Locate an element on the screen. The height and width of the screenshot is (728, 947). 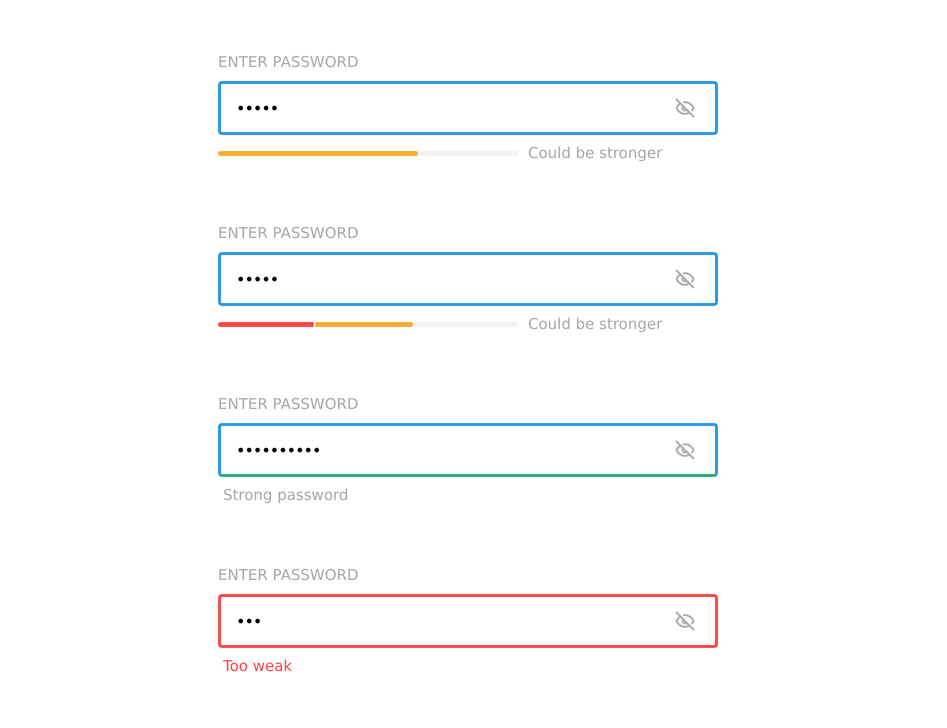
password-field: ••• is located at coordinates (468, 621).